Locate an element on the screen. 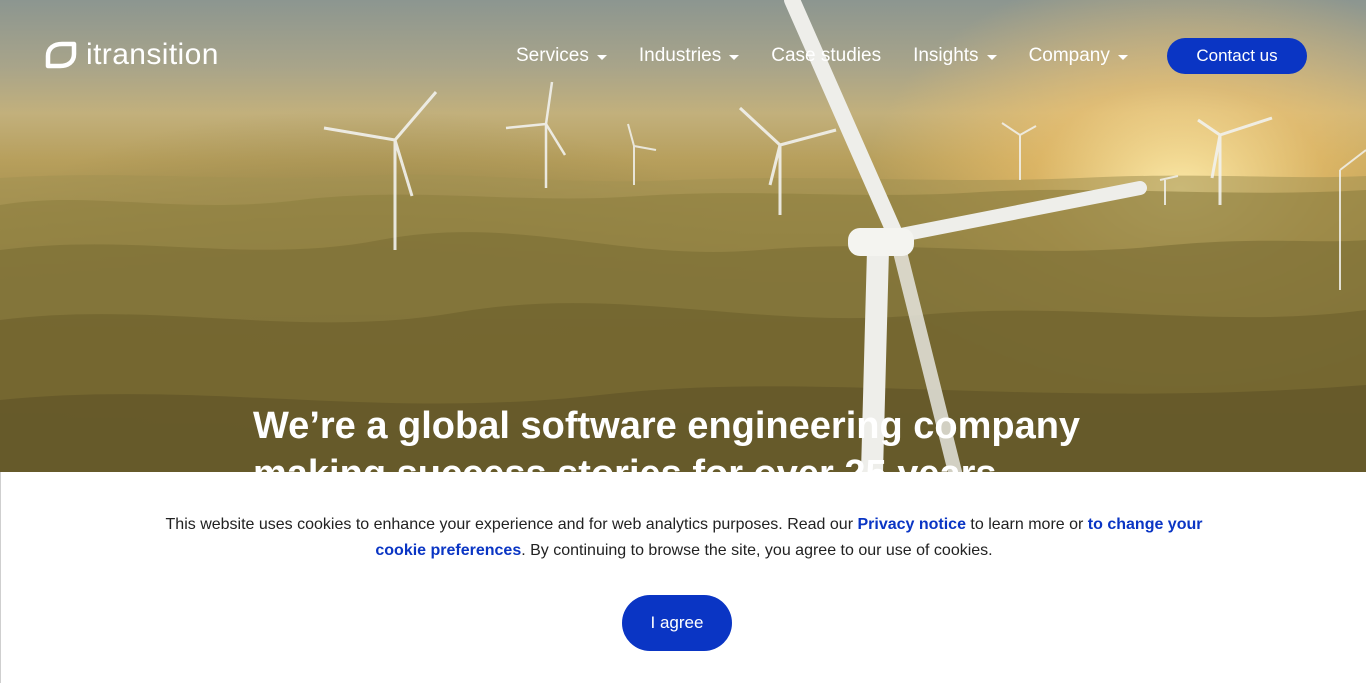 This screenshot has width=1366, height=683. nav-item-label: Insights is located at coordinates (946, 55).